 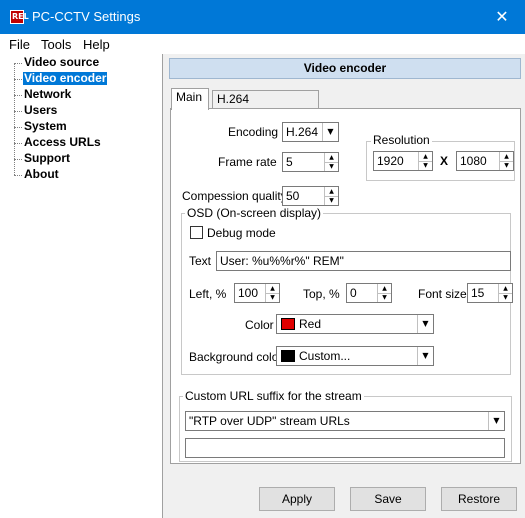 I want to click on compression-value: 50, so click(x=293, y=196).